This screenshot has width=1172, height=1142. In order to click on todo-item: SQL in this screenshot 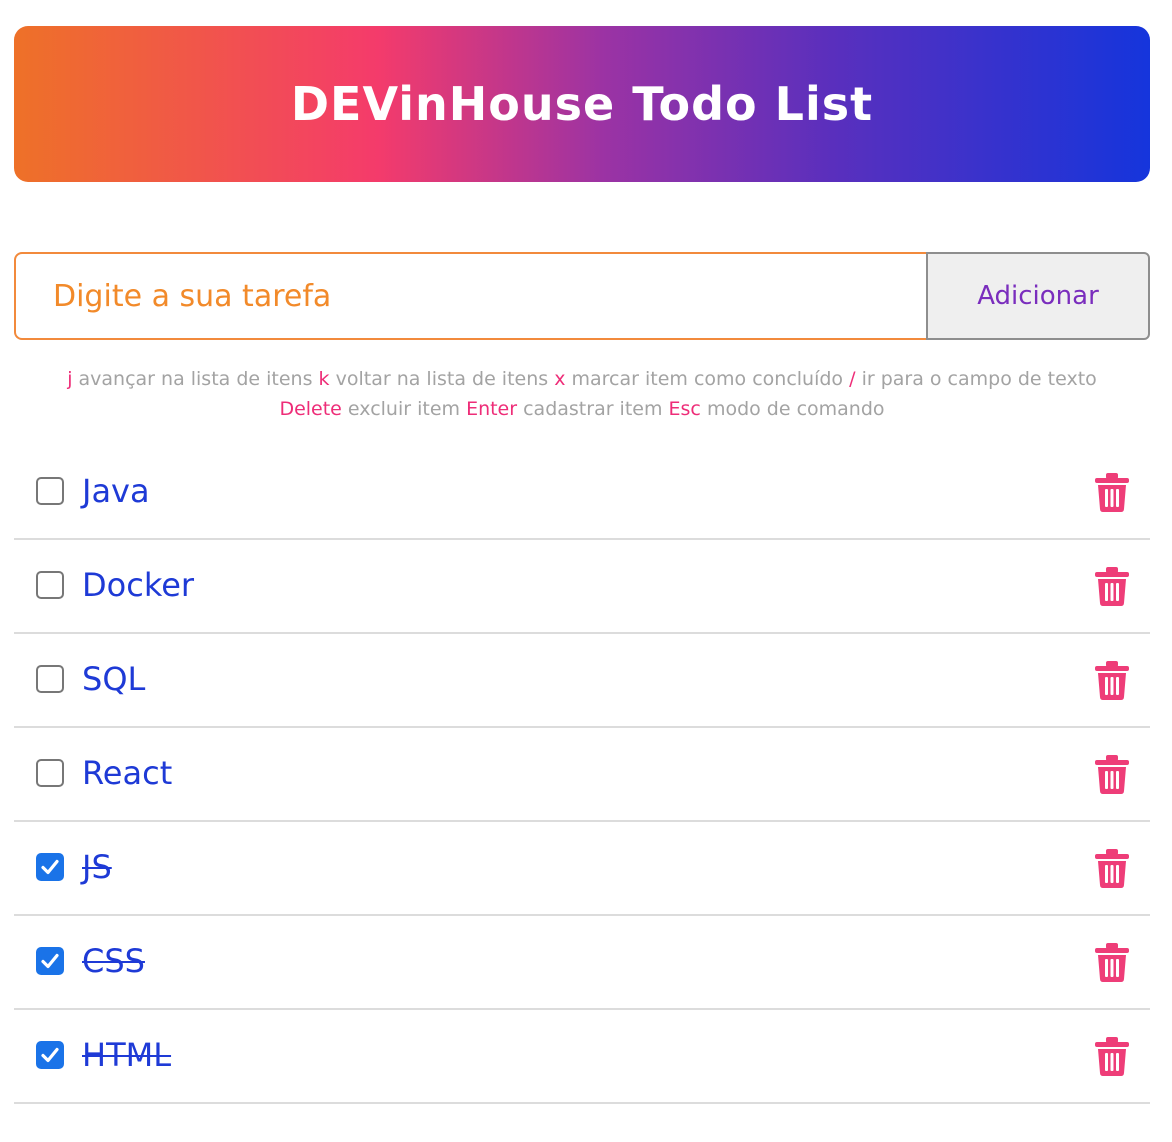, I will do `click(582, 681)`.